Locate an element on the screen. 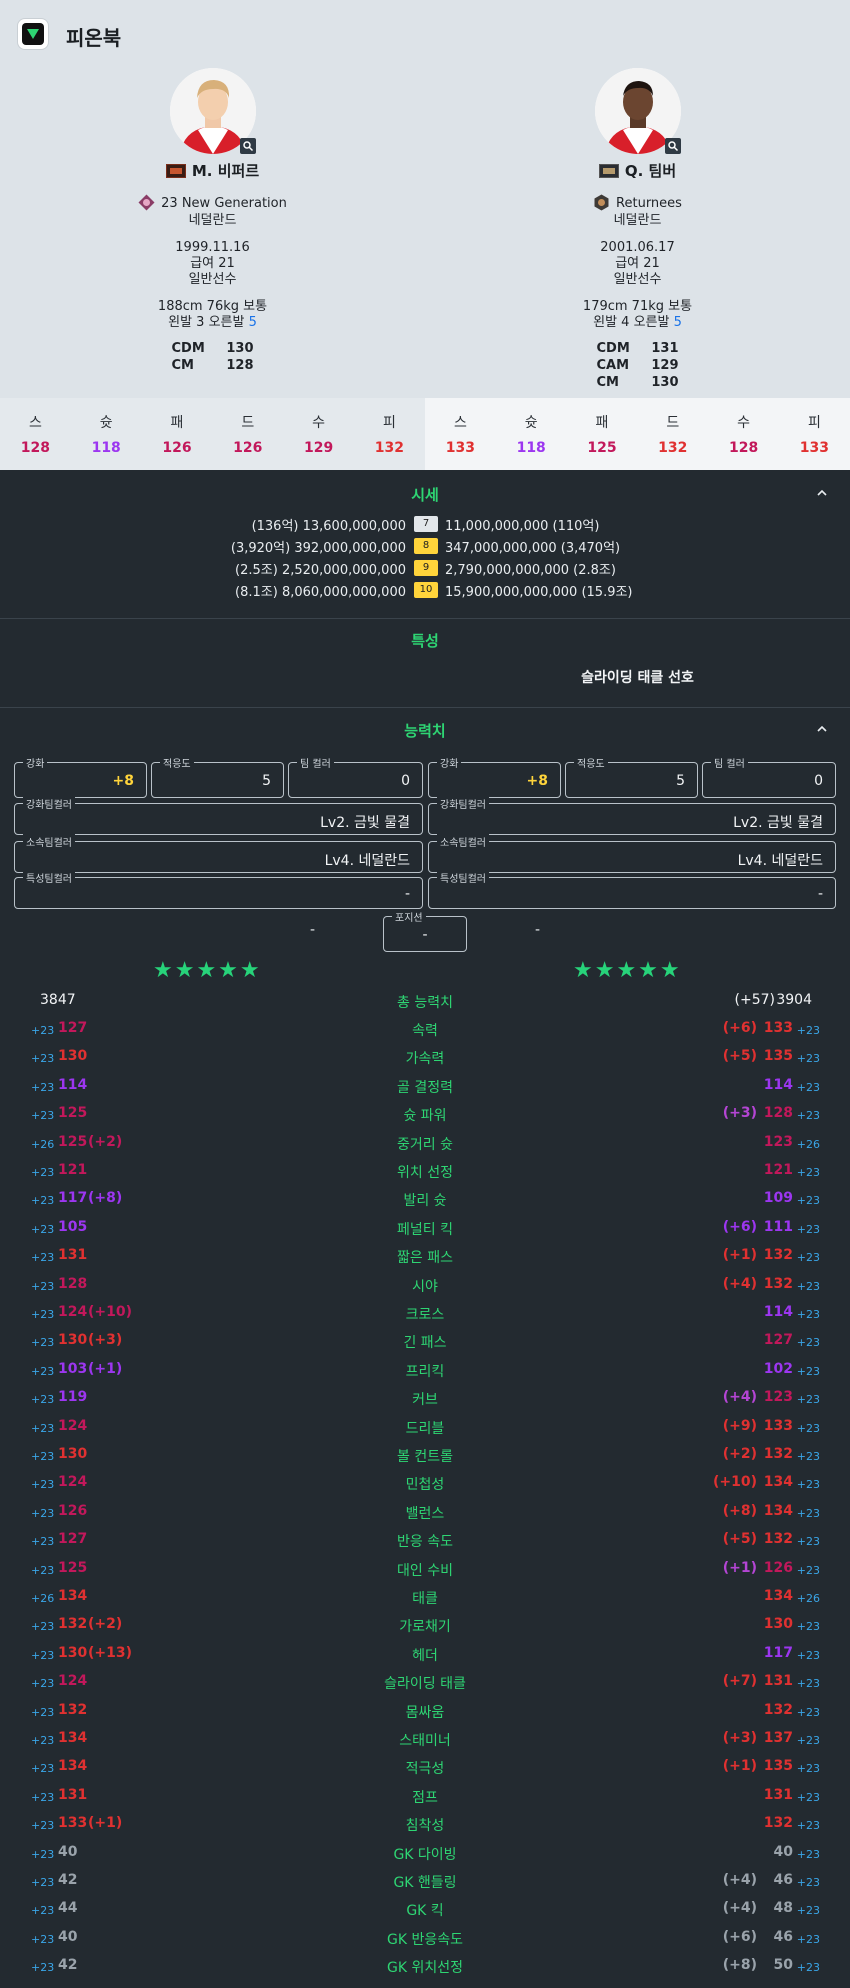 The image size is (850, 1988). field-label: 소속팀컬러 is located at coordinates (463, 841).